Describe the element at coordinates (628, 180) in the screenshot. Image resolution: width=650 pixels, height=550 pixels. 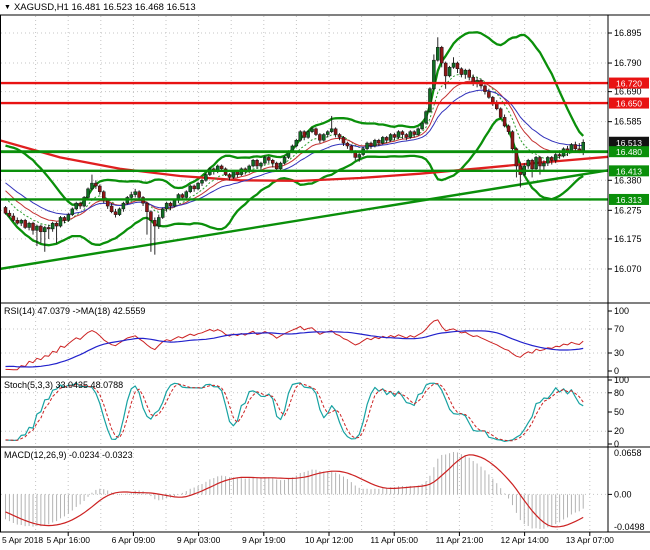
I see `price-tick-label: 16.380` at that location.